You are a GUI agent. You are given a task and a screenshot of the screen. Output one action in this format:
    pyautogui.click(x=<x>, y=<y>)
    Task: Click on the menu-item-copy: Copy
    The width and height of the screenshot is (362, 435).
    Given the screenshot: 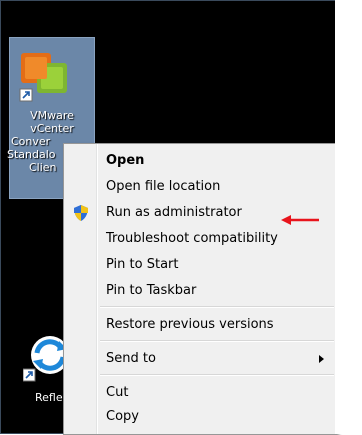 What is the action you would take?
    pyautogui.click(x=200, y=417)
    